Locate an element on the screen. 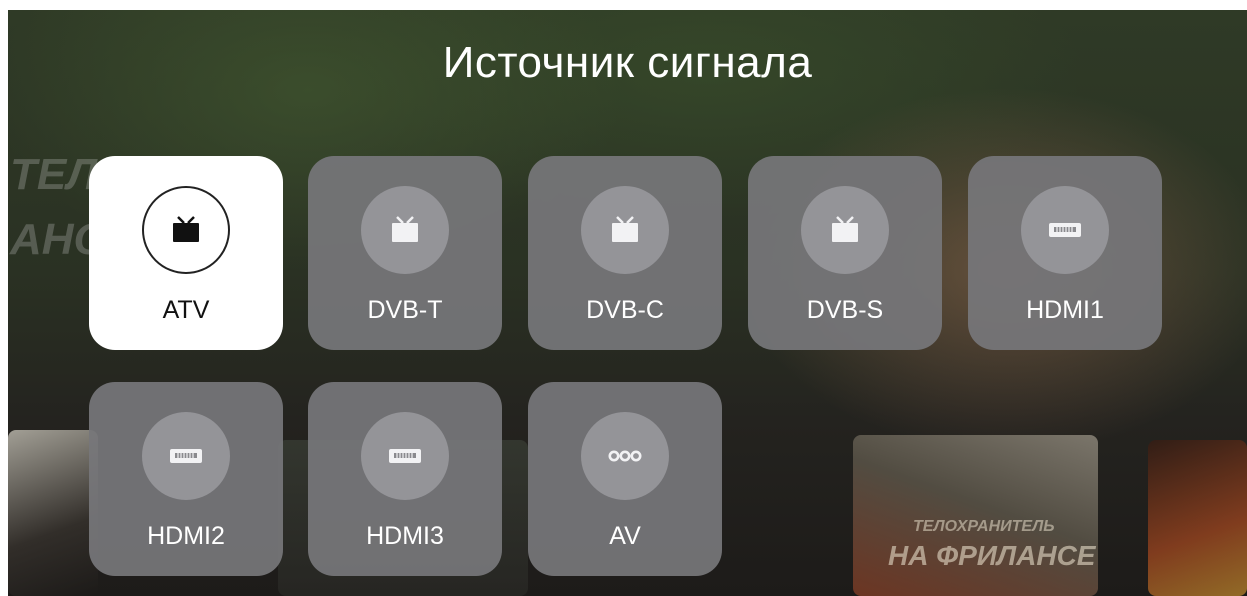  source-tile-hdmi1: HDMI1 is located at coordinates (1065, 253).